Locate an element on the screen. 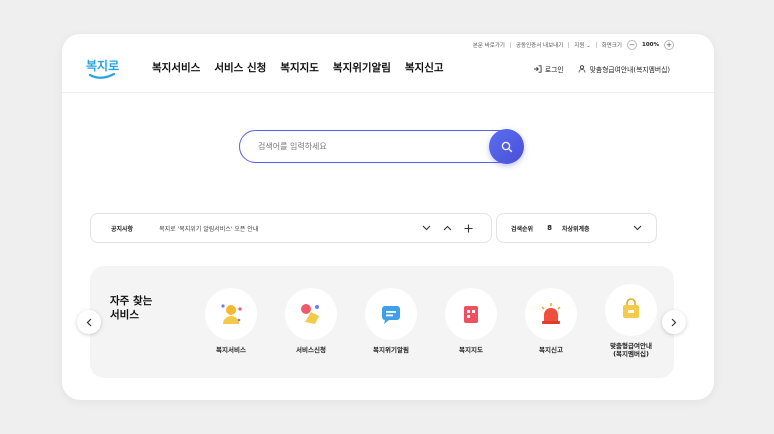 The width and height of the screenshot is (774, 434). header-actions: 로그인 맞춤형급여안내(복지멤버십) is located at coordinates (601, 69).